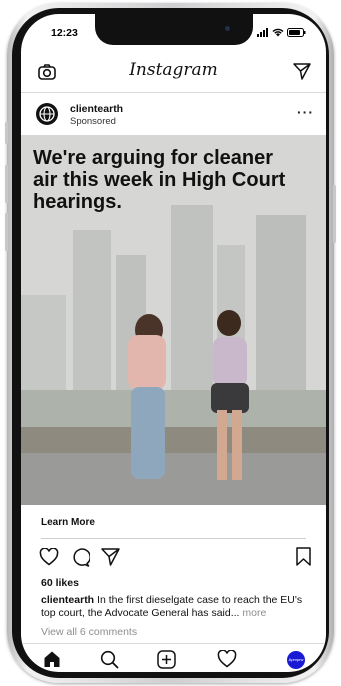 This screenshot has width=341, height=686. What do you see at coordinates (110, 559) in the screenshot?
I see `share-icon` at bounding box center [110, 559].